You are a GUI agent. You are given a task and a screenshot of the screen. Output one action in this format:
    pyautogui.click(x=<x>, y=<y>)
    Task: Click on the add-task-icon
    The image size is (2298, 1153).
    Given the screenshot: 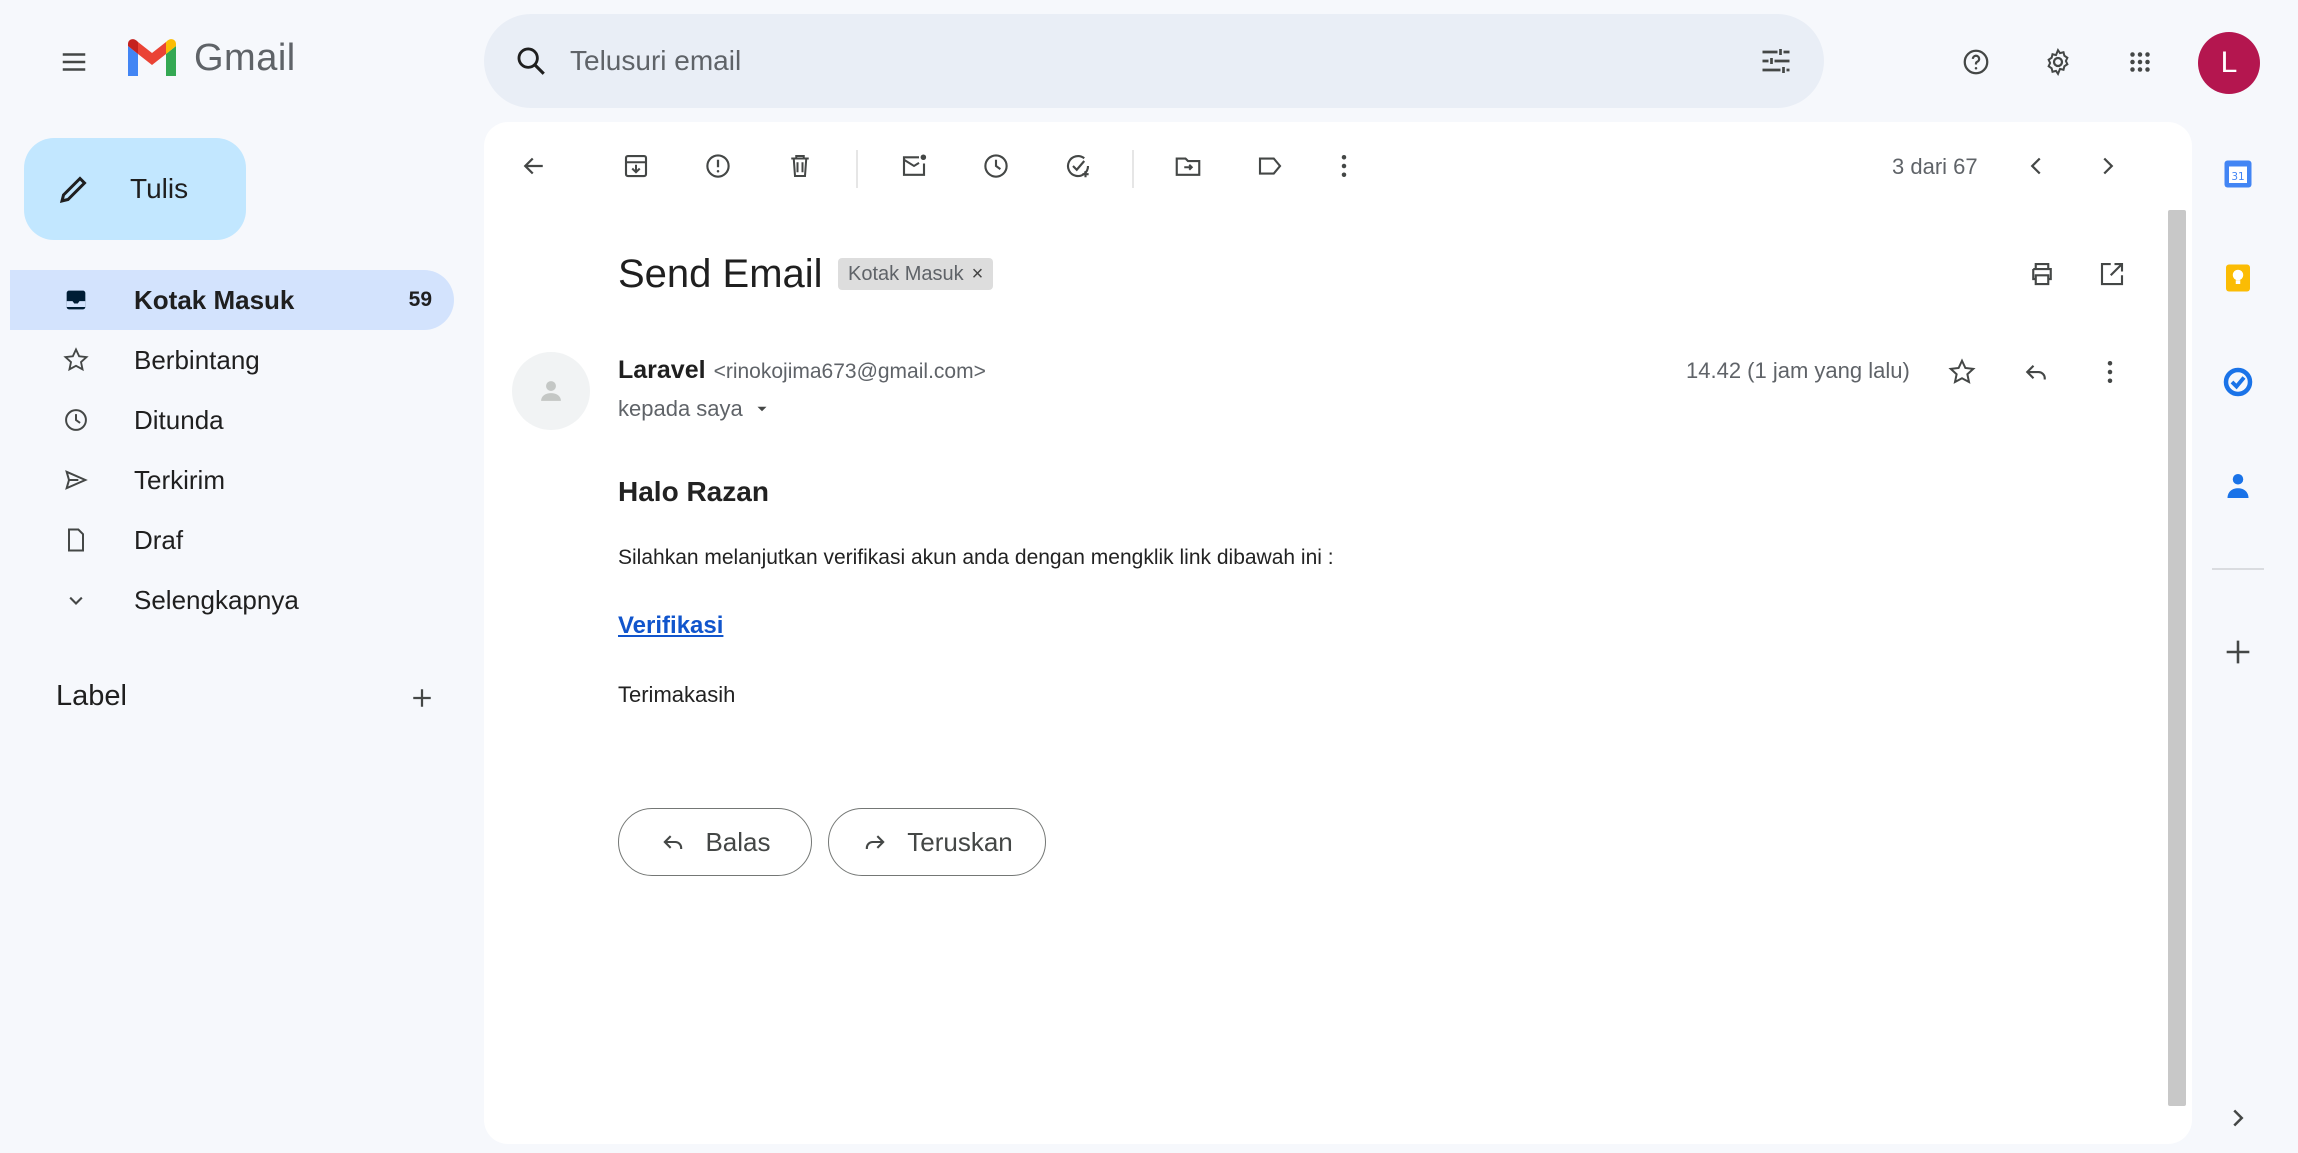 What is the action you would take?
    pyautogui.click(x=1078, y=166)
    